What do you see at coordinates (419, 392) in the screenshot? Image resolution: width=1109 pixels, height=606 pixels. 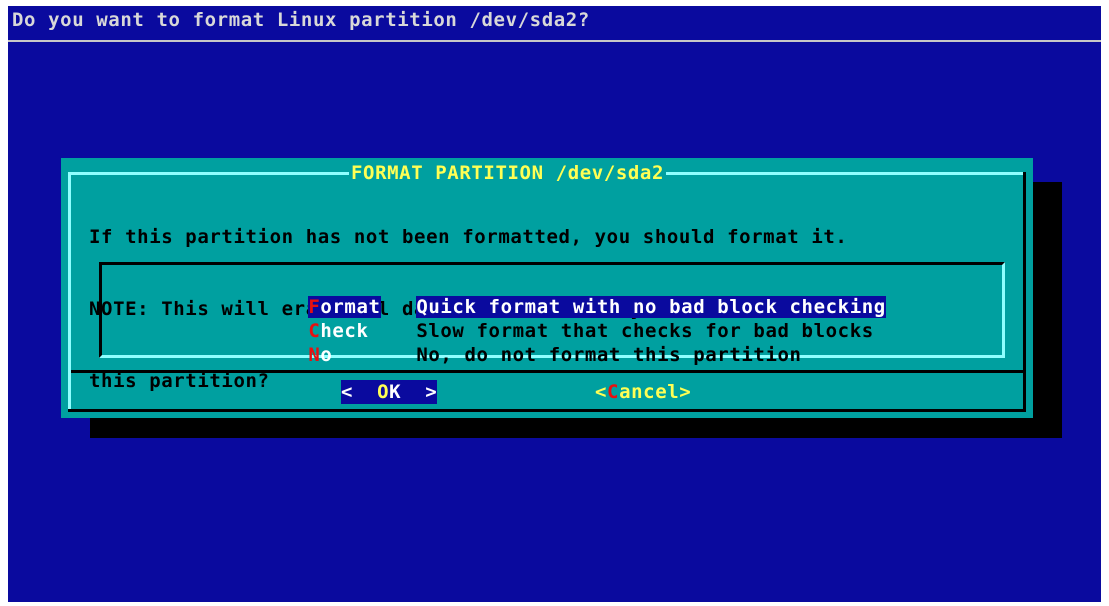 I see `ok-bracket-right: >` at bounding box center [419, 392].